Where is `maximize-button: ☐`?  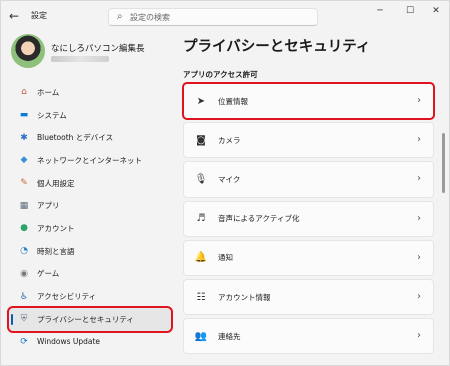 maximize-button: ☐ is located at coordinates (410, 11).